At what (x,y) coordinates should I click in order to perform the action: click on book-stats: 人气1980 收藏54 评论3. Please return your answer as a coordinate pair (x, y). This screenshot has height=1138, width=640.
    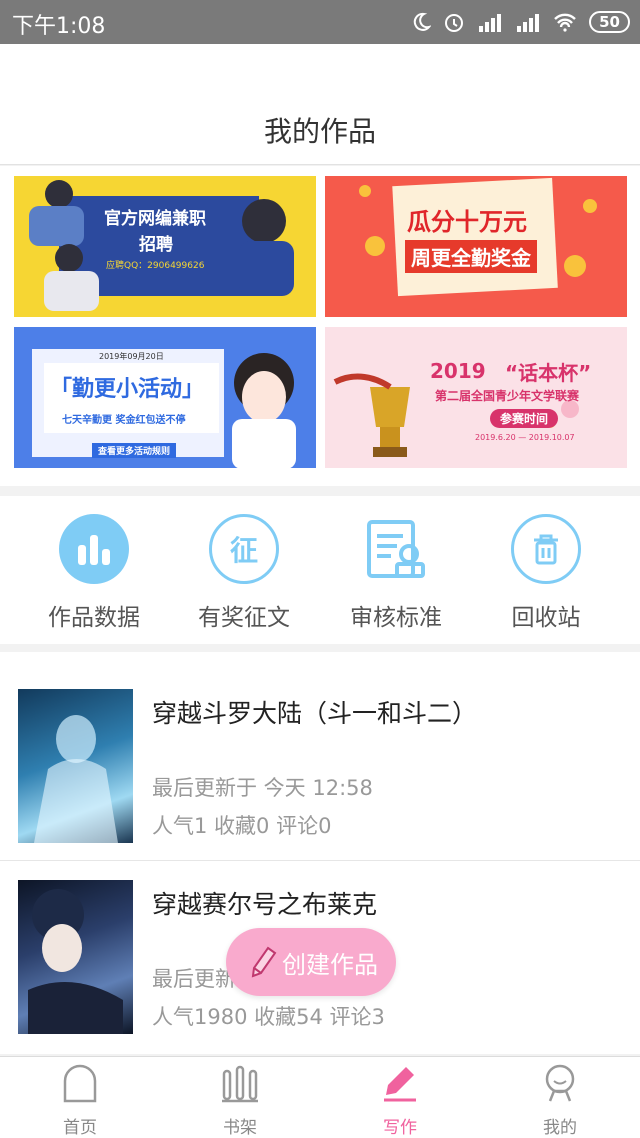
    Looking at the image, I should click on (268, 1017).